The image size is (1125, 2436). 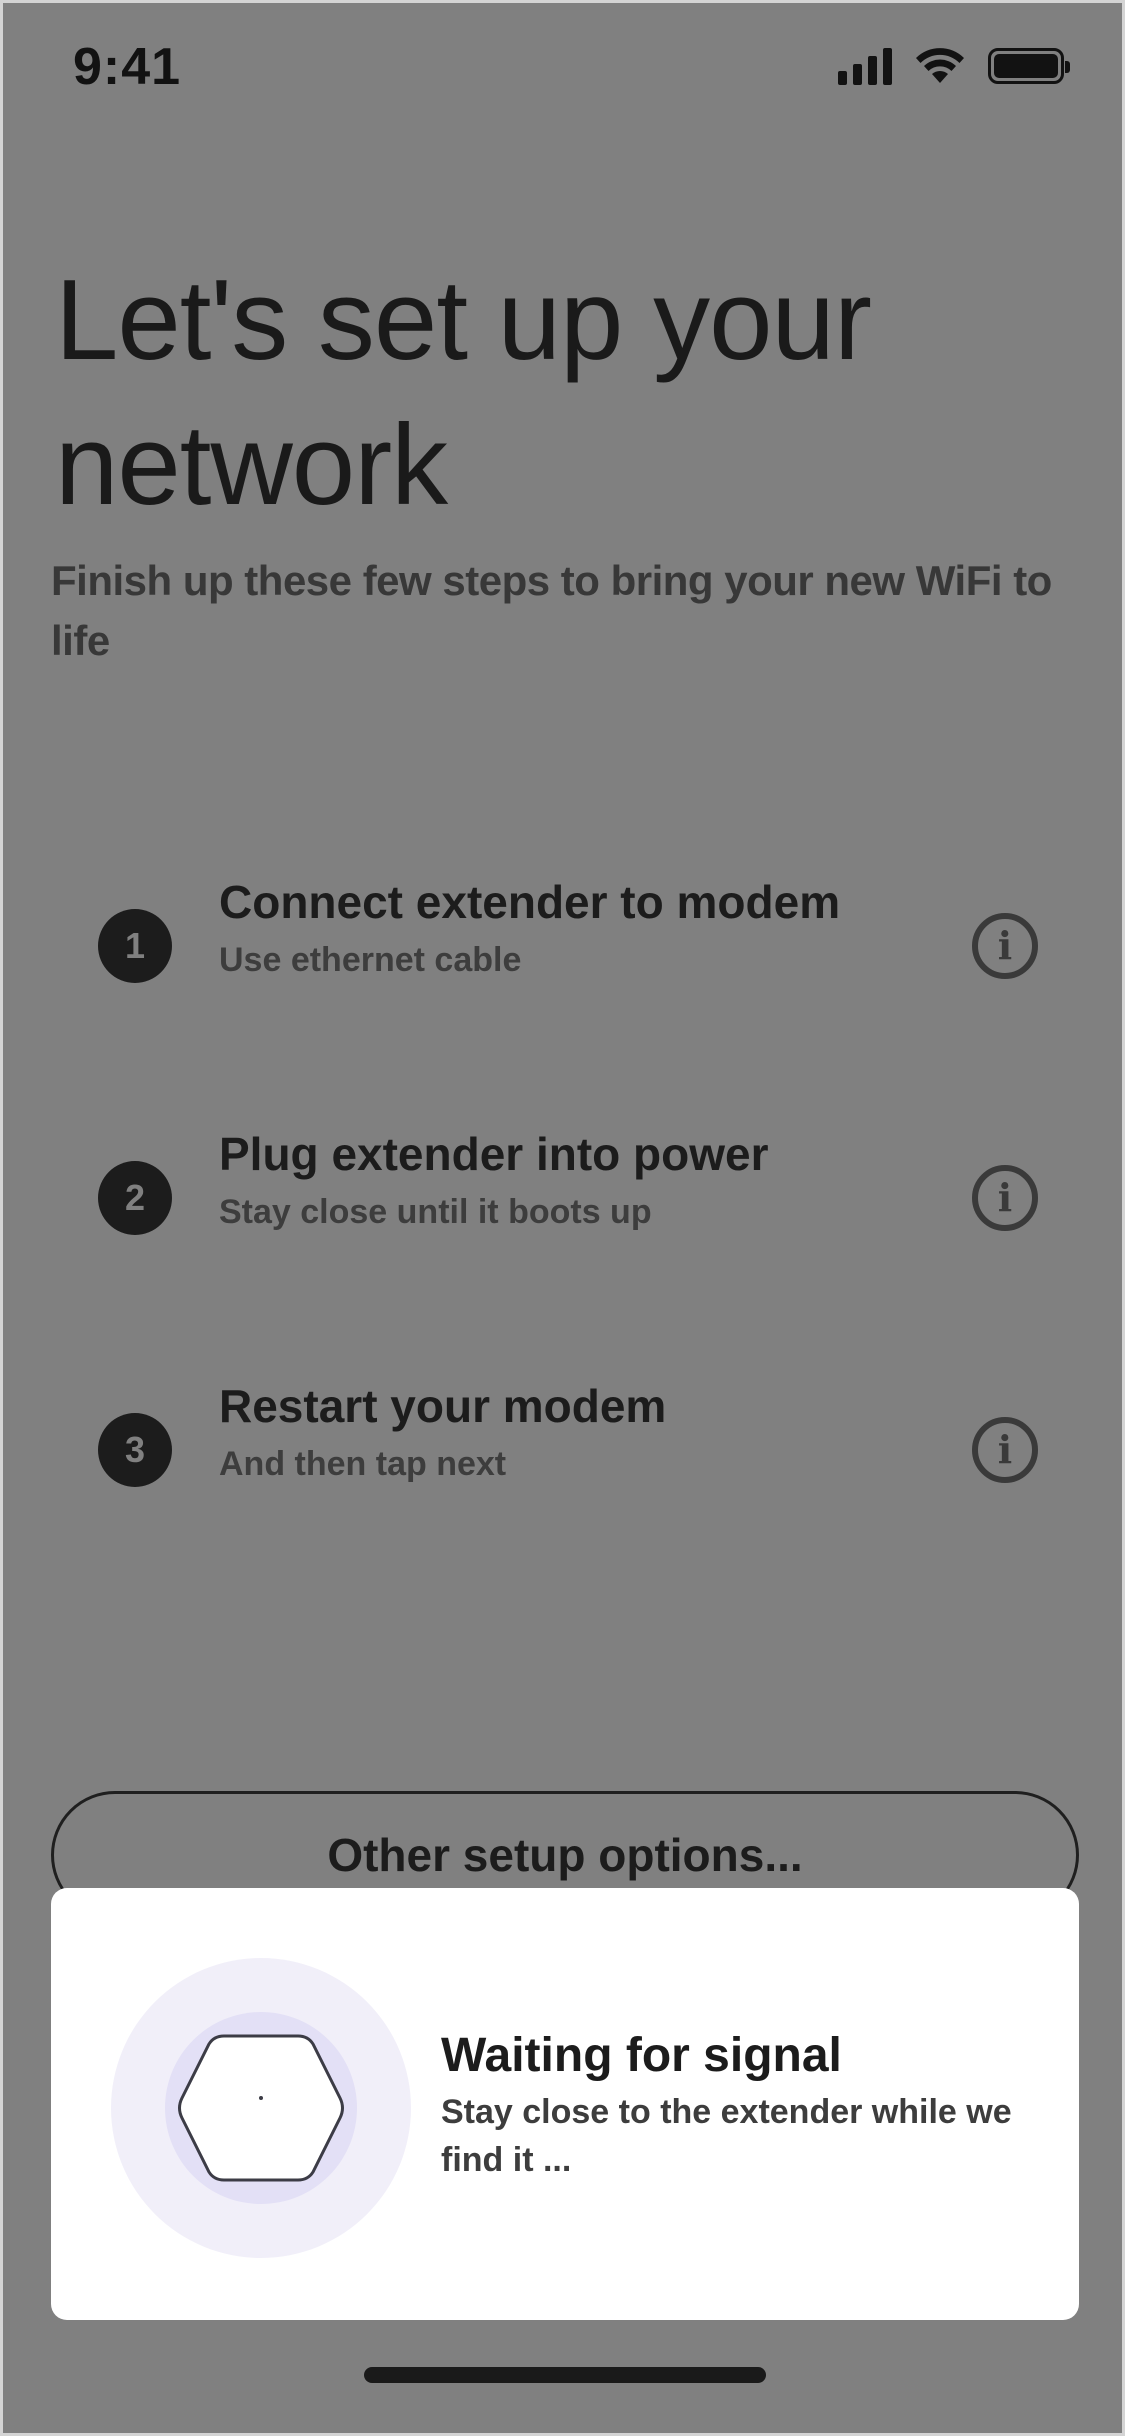 I want to click on page-title: Let's set up your network, so click(x=463, y=393).